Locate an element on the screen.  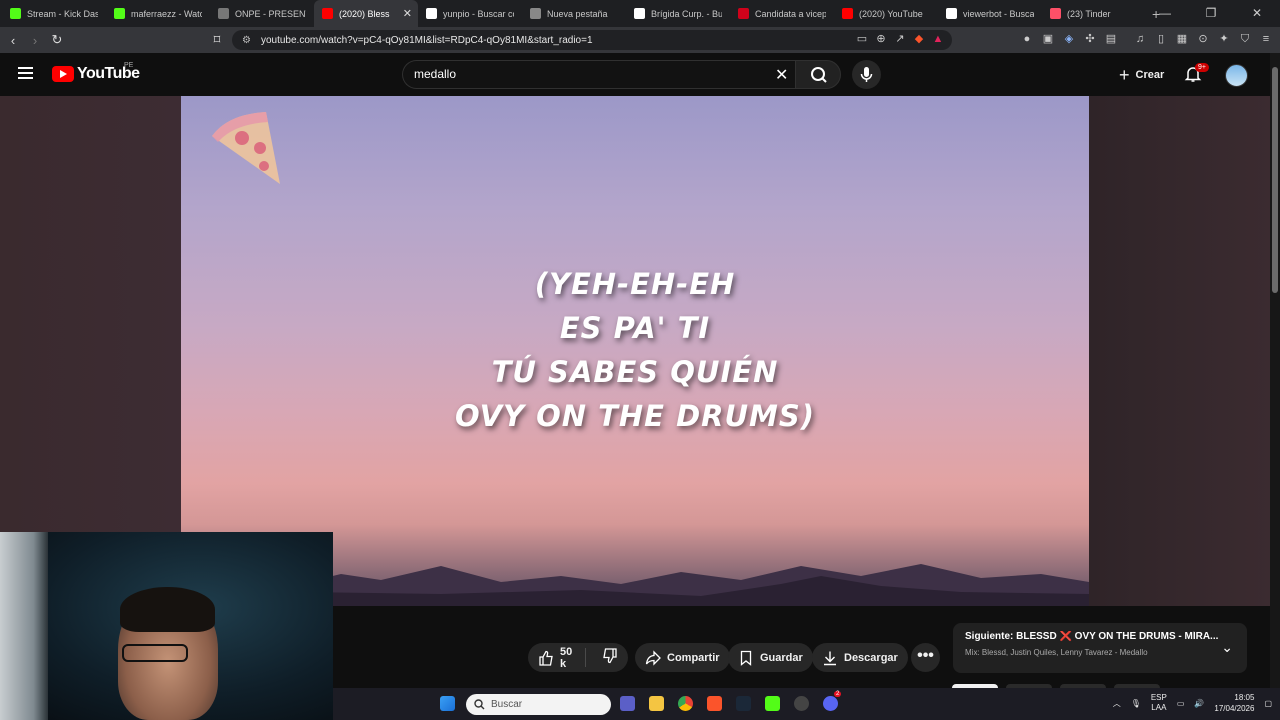
page-scrollbar is located at coordinates (1275, 372).